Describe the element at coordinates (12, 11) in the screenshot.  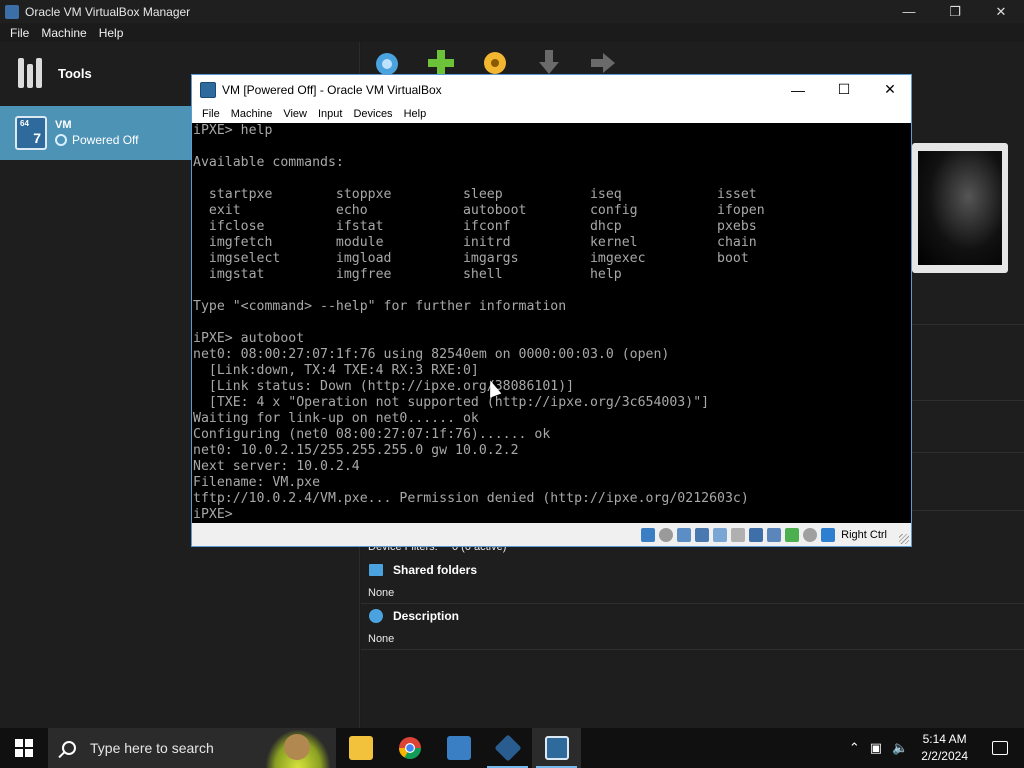
I see `virtualbox-app-icon` at that location.